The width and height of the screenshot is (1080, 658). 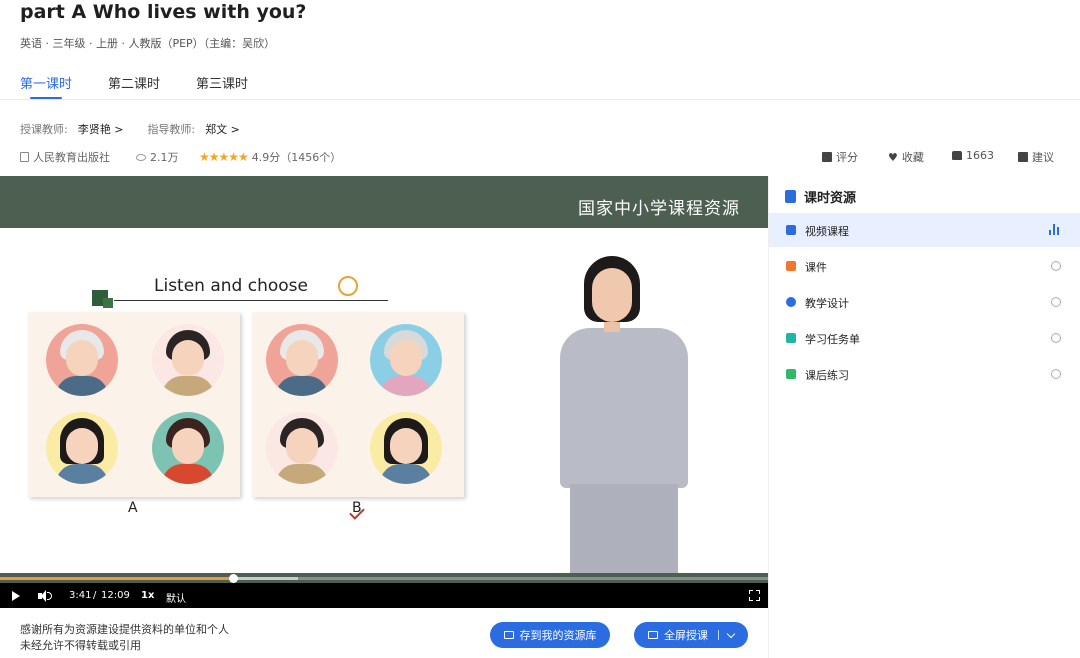 I want to click on option-card-a, so click(x=134, y=404).